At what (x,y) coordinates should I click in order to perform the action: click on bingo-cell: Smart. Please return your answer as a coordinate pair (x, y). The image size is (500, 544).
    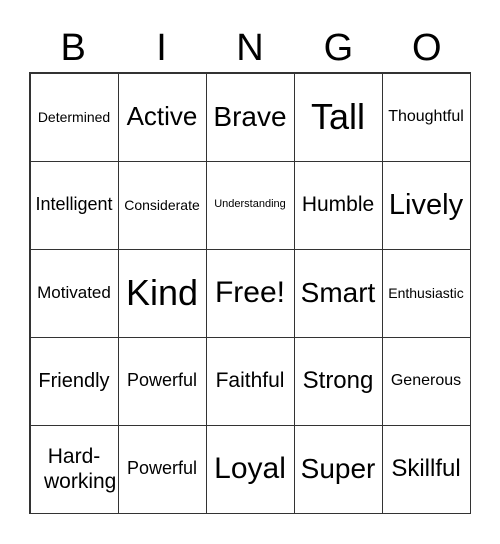
    Looking at the image, I should click on (338, 293).